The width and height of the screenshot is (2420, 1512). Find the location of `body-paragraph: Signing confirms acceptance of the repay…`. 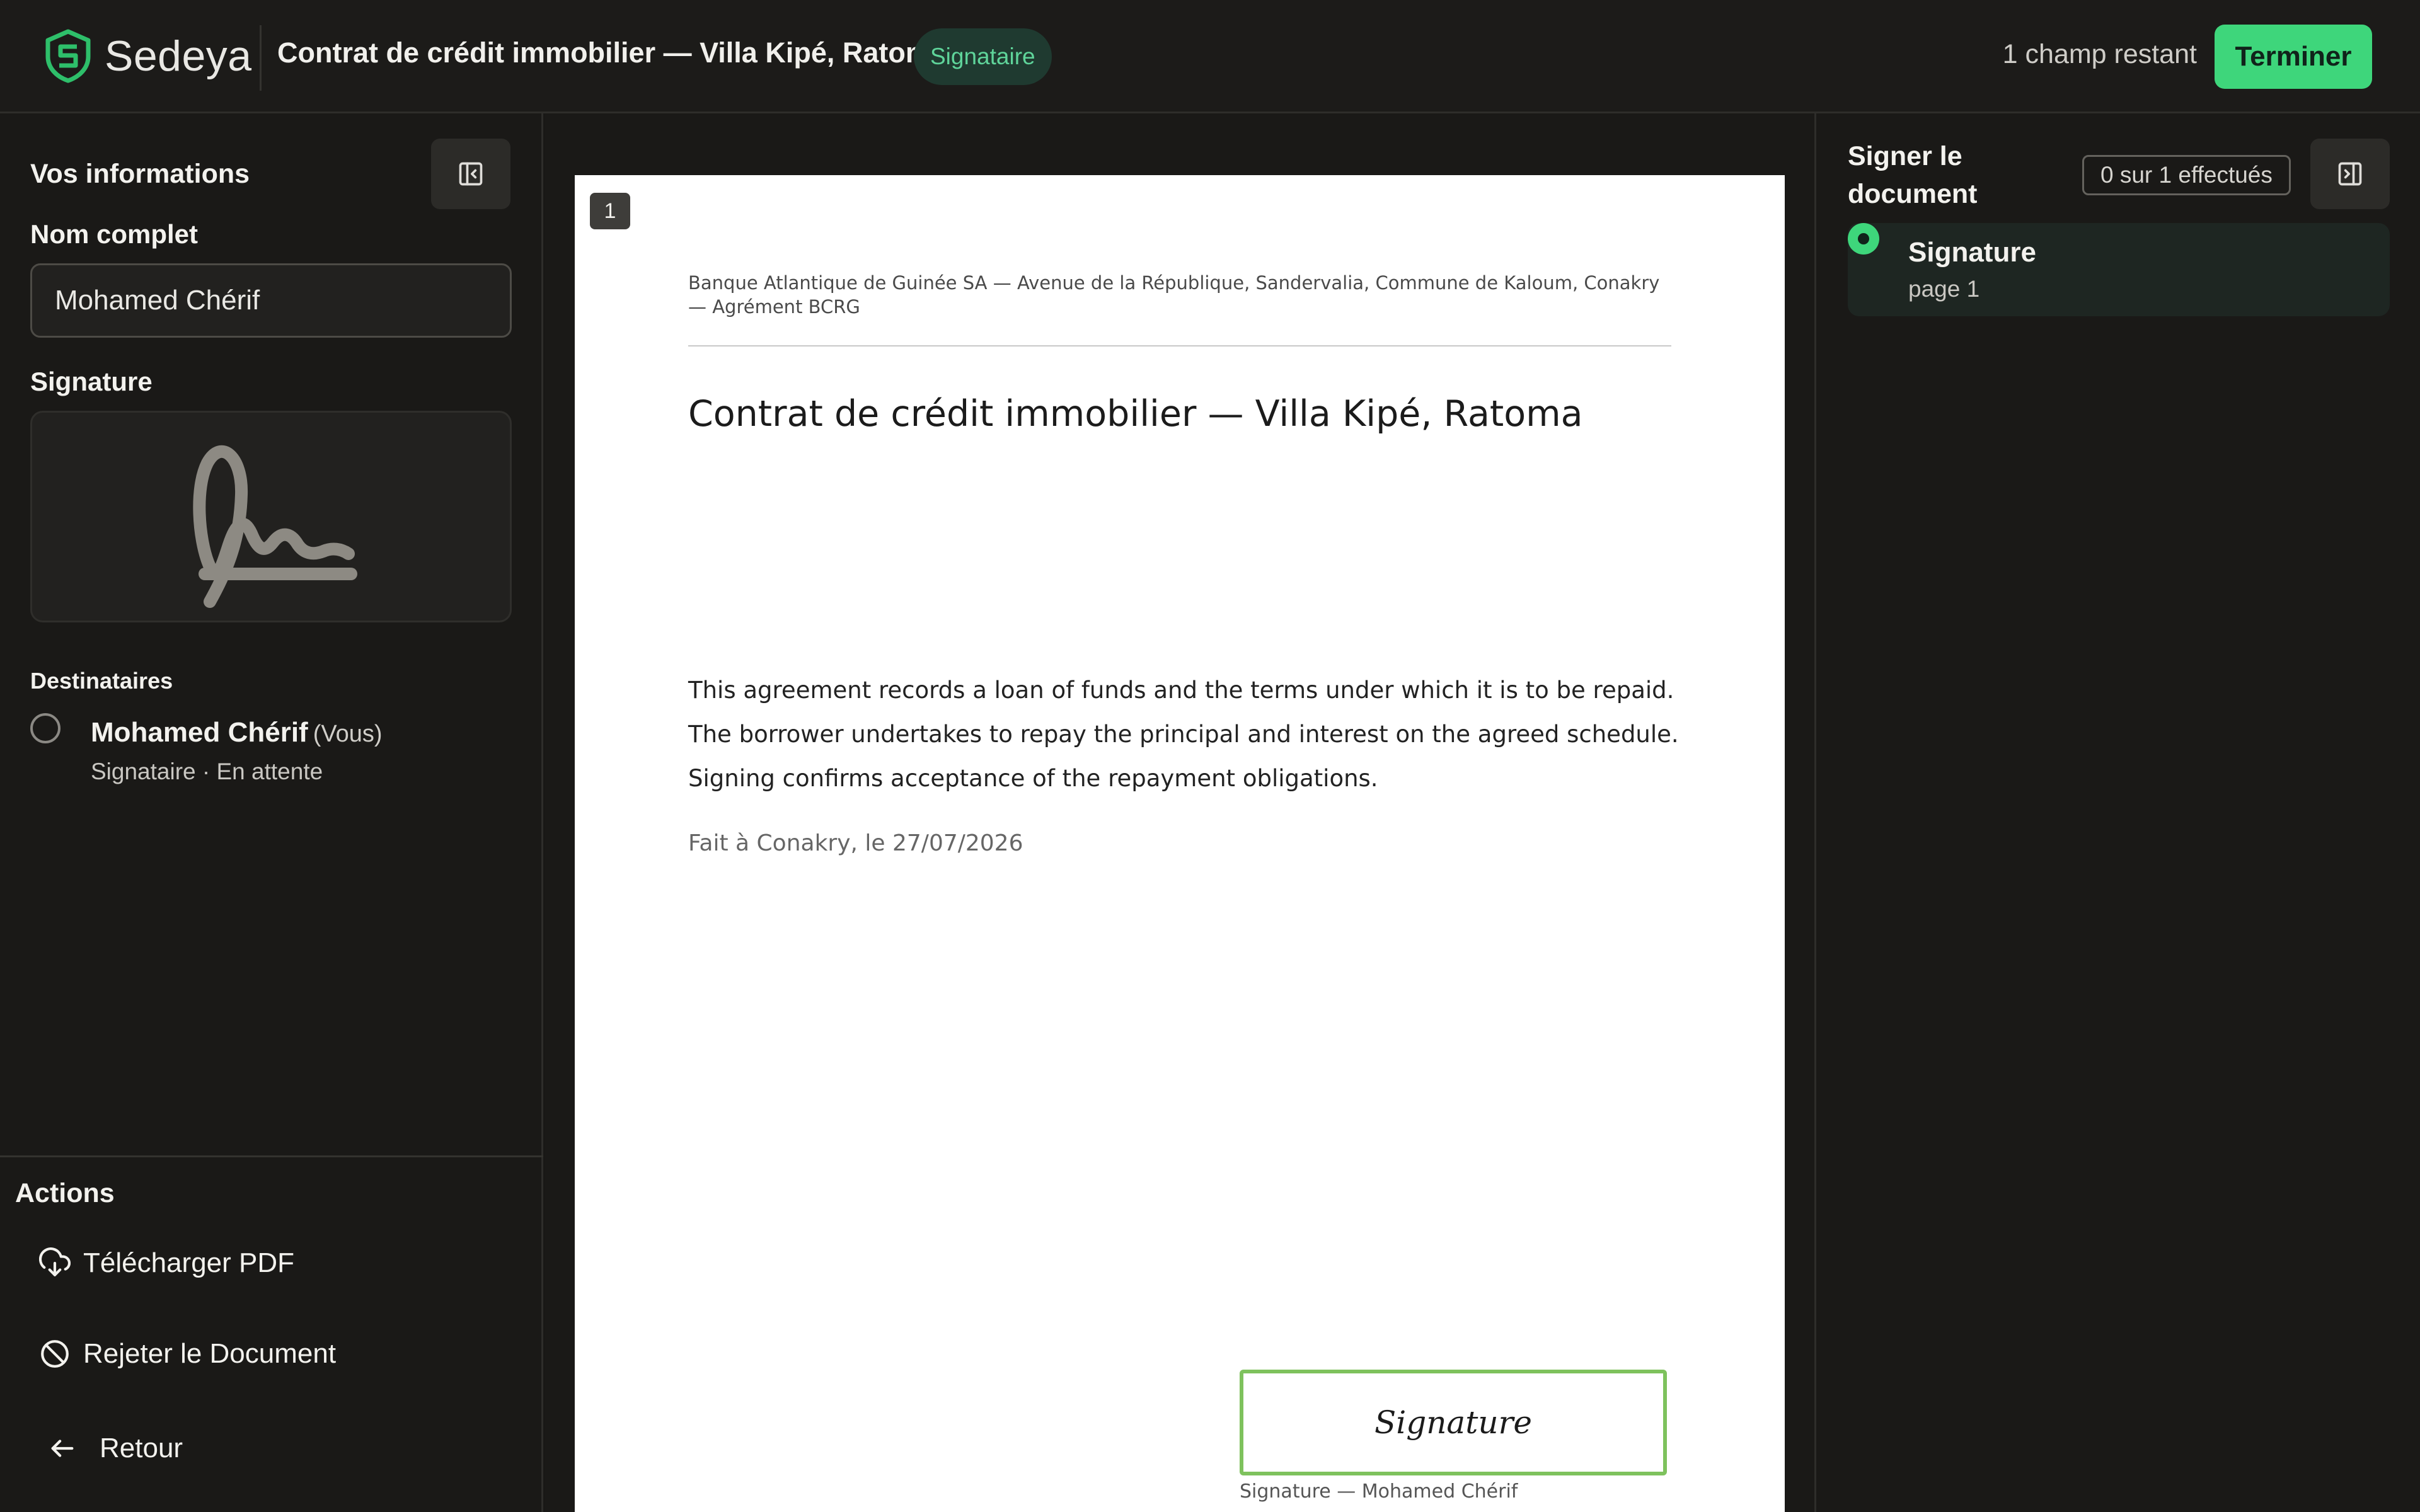

body-paragraph: Signing confirms acceptance of the repay… is located at coordinates (1033, 778).